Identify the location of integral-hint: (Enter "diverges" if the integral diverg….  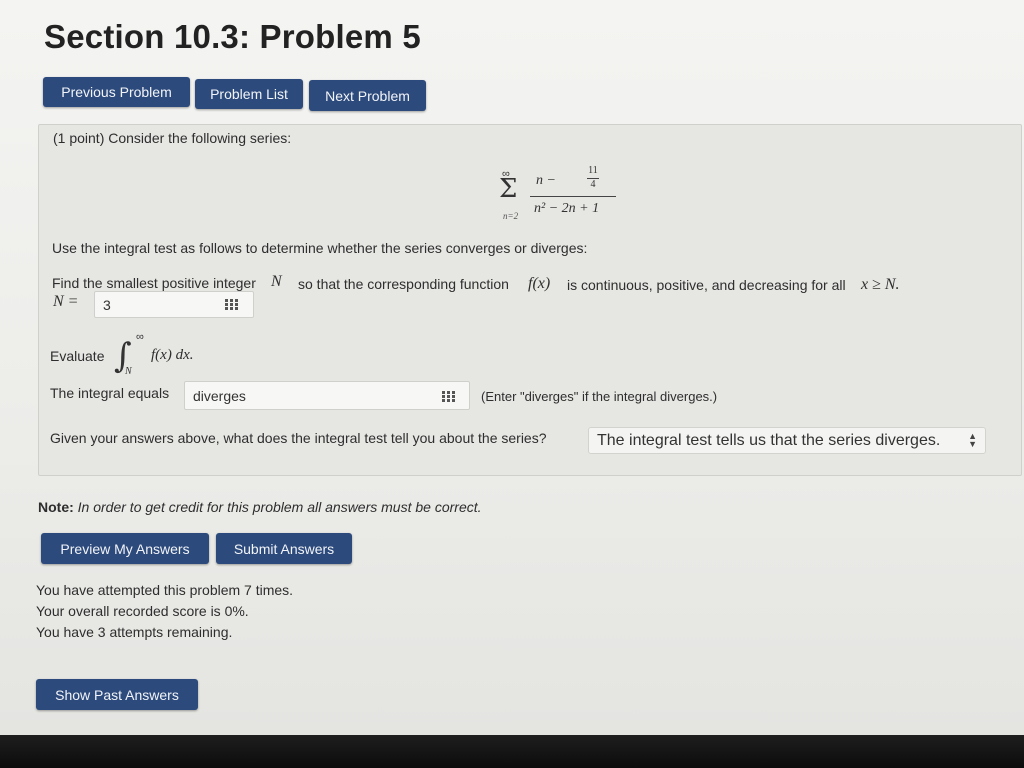
(599, 396).